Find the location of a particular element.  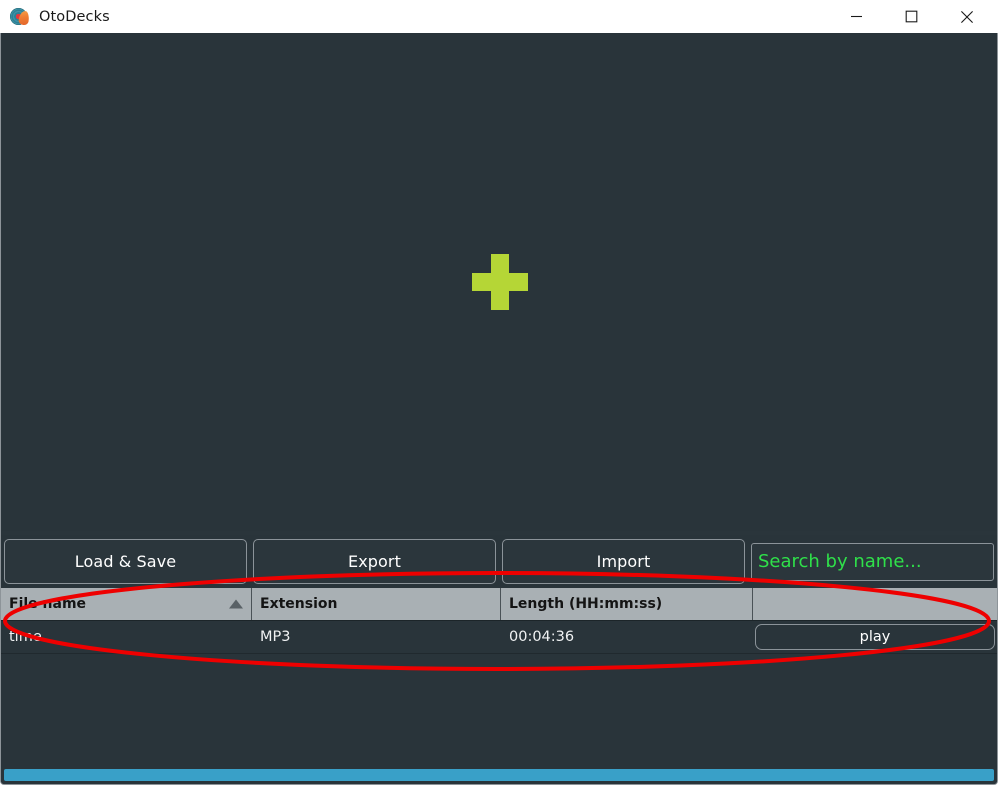

table-header-row: File name Extension Length (HH:mm:ss) is located at coordinates (499, 604).